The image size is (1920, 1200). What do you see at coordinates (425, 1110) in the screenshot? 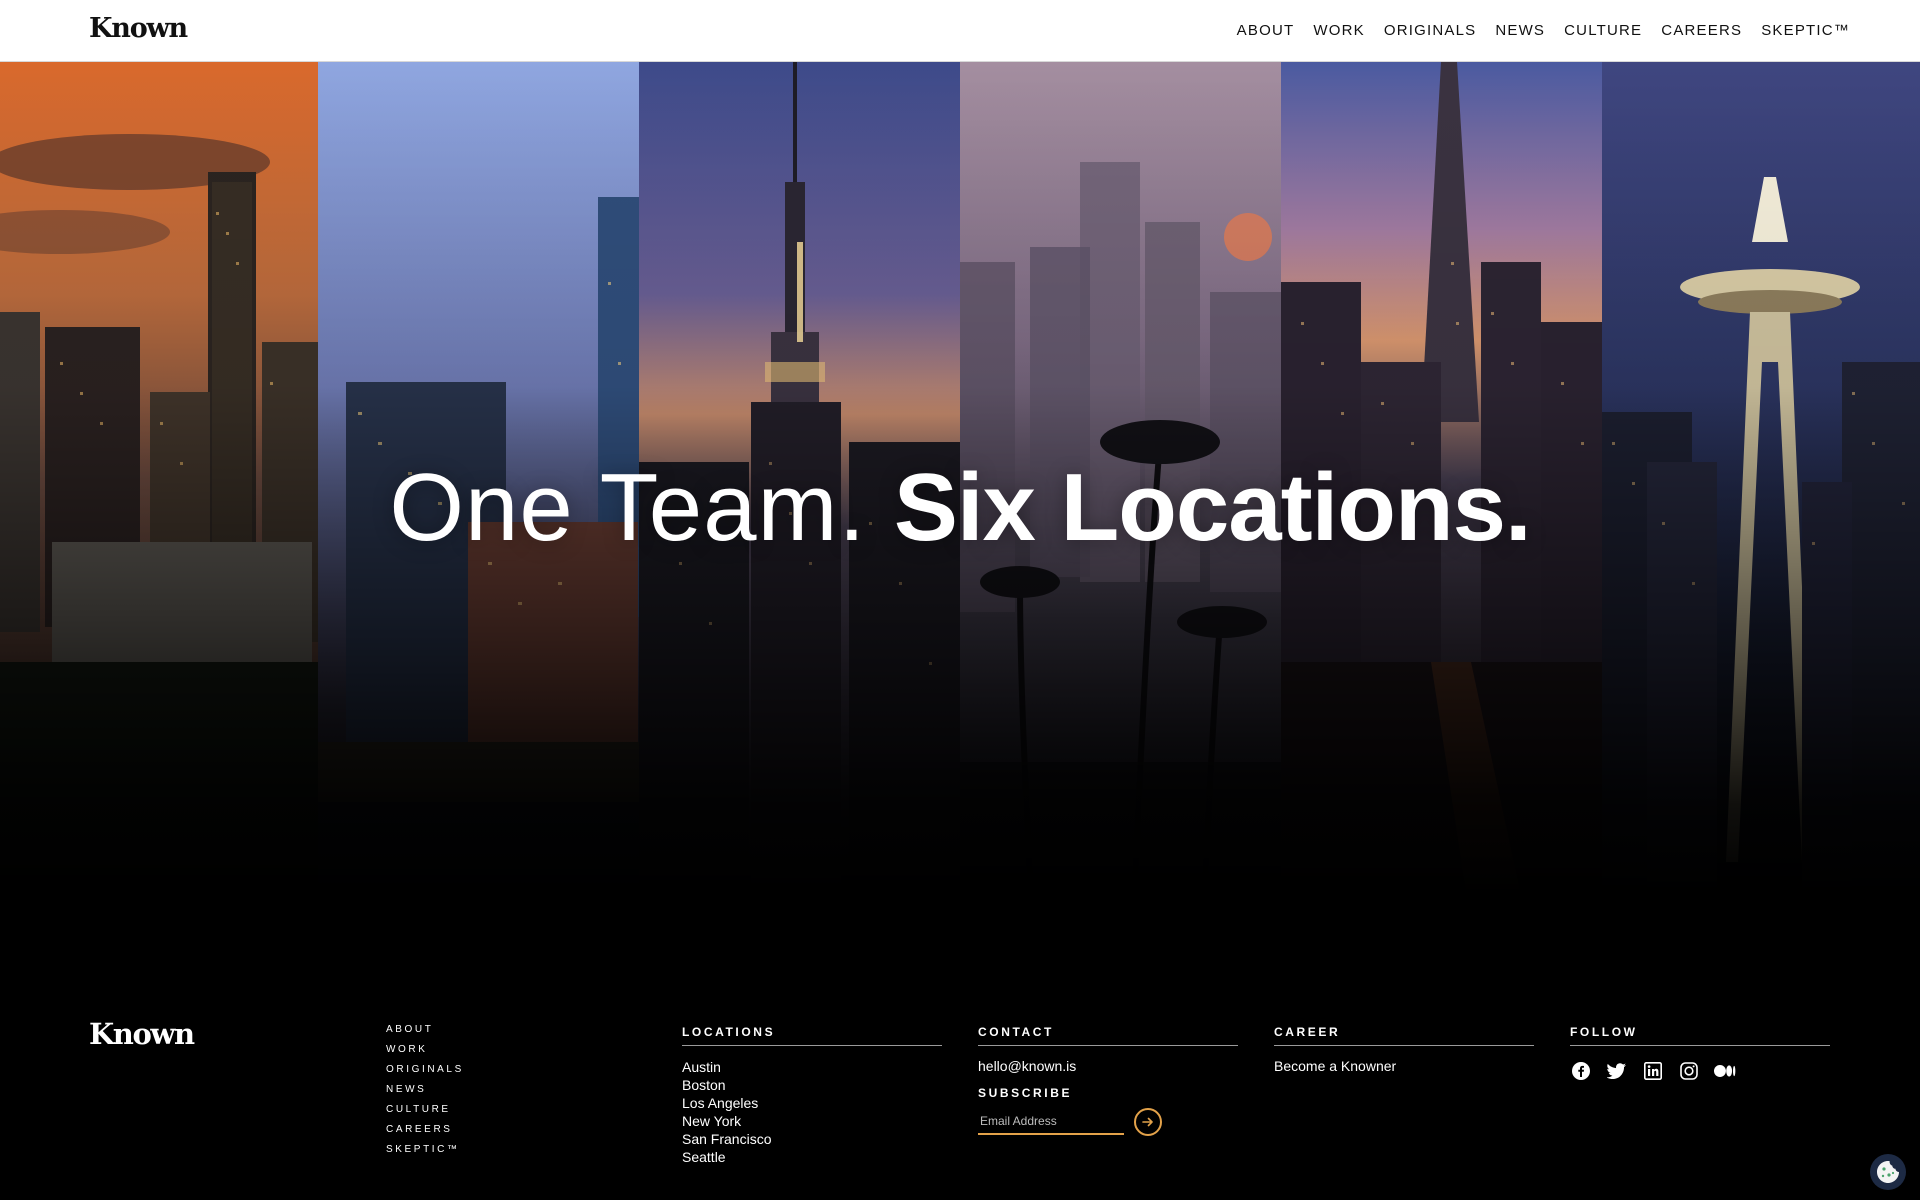
I see `footer-nav-culture: CULTURE` at bounding box center [425, 1110].